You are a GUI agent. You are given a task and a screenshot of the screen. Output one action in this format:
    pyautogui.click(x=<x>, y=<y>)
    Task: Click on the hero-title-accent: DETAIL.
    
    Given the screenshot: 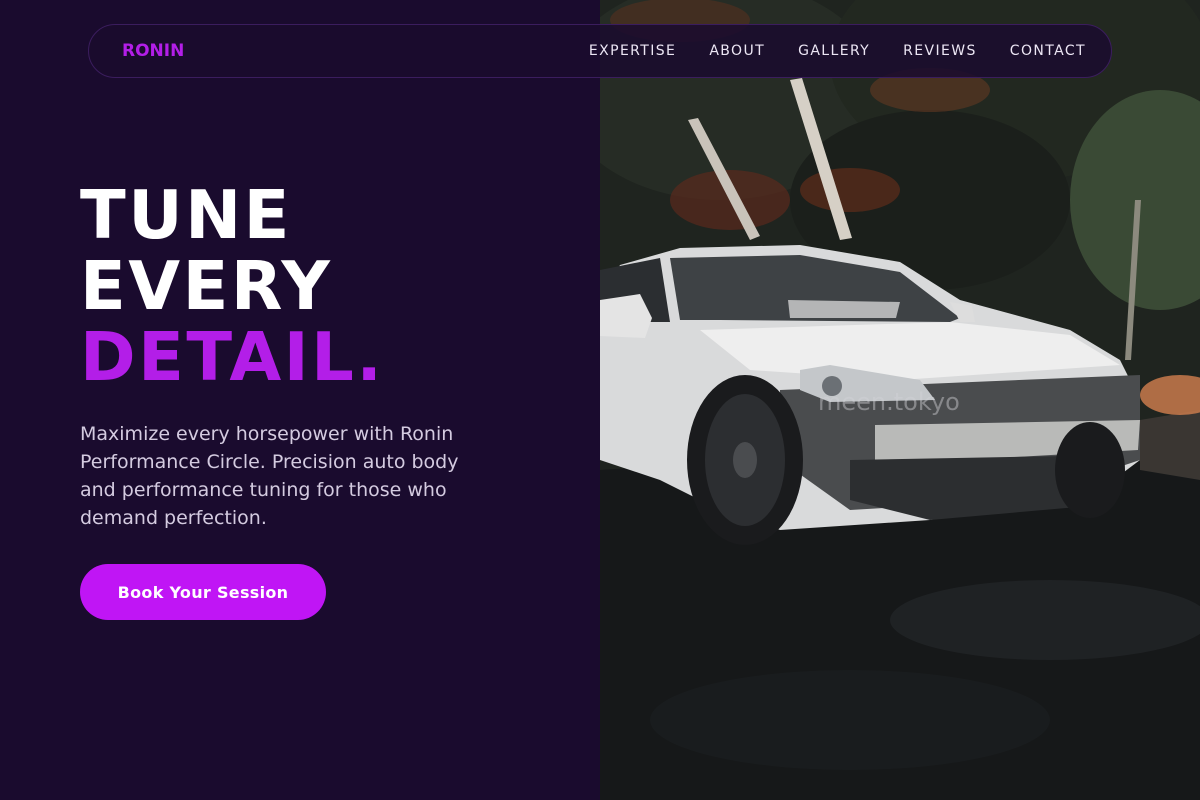 What is the action you would take?
    pyautogui.click(x=232, y=357)
    